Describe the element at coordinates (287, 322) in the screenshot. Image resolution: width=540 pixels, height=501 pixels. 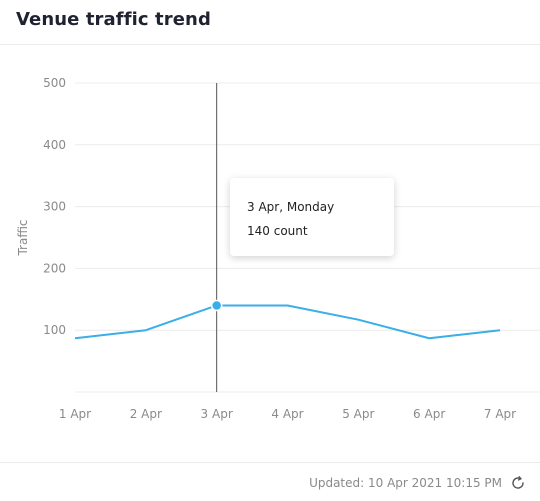
I see `series-line` at that location.